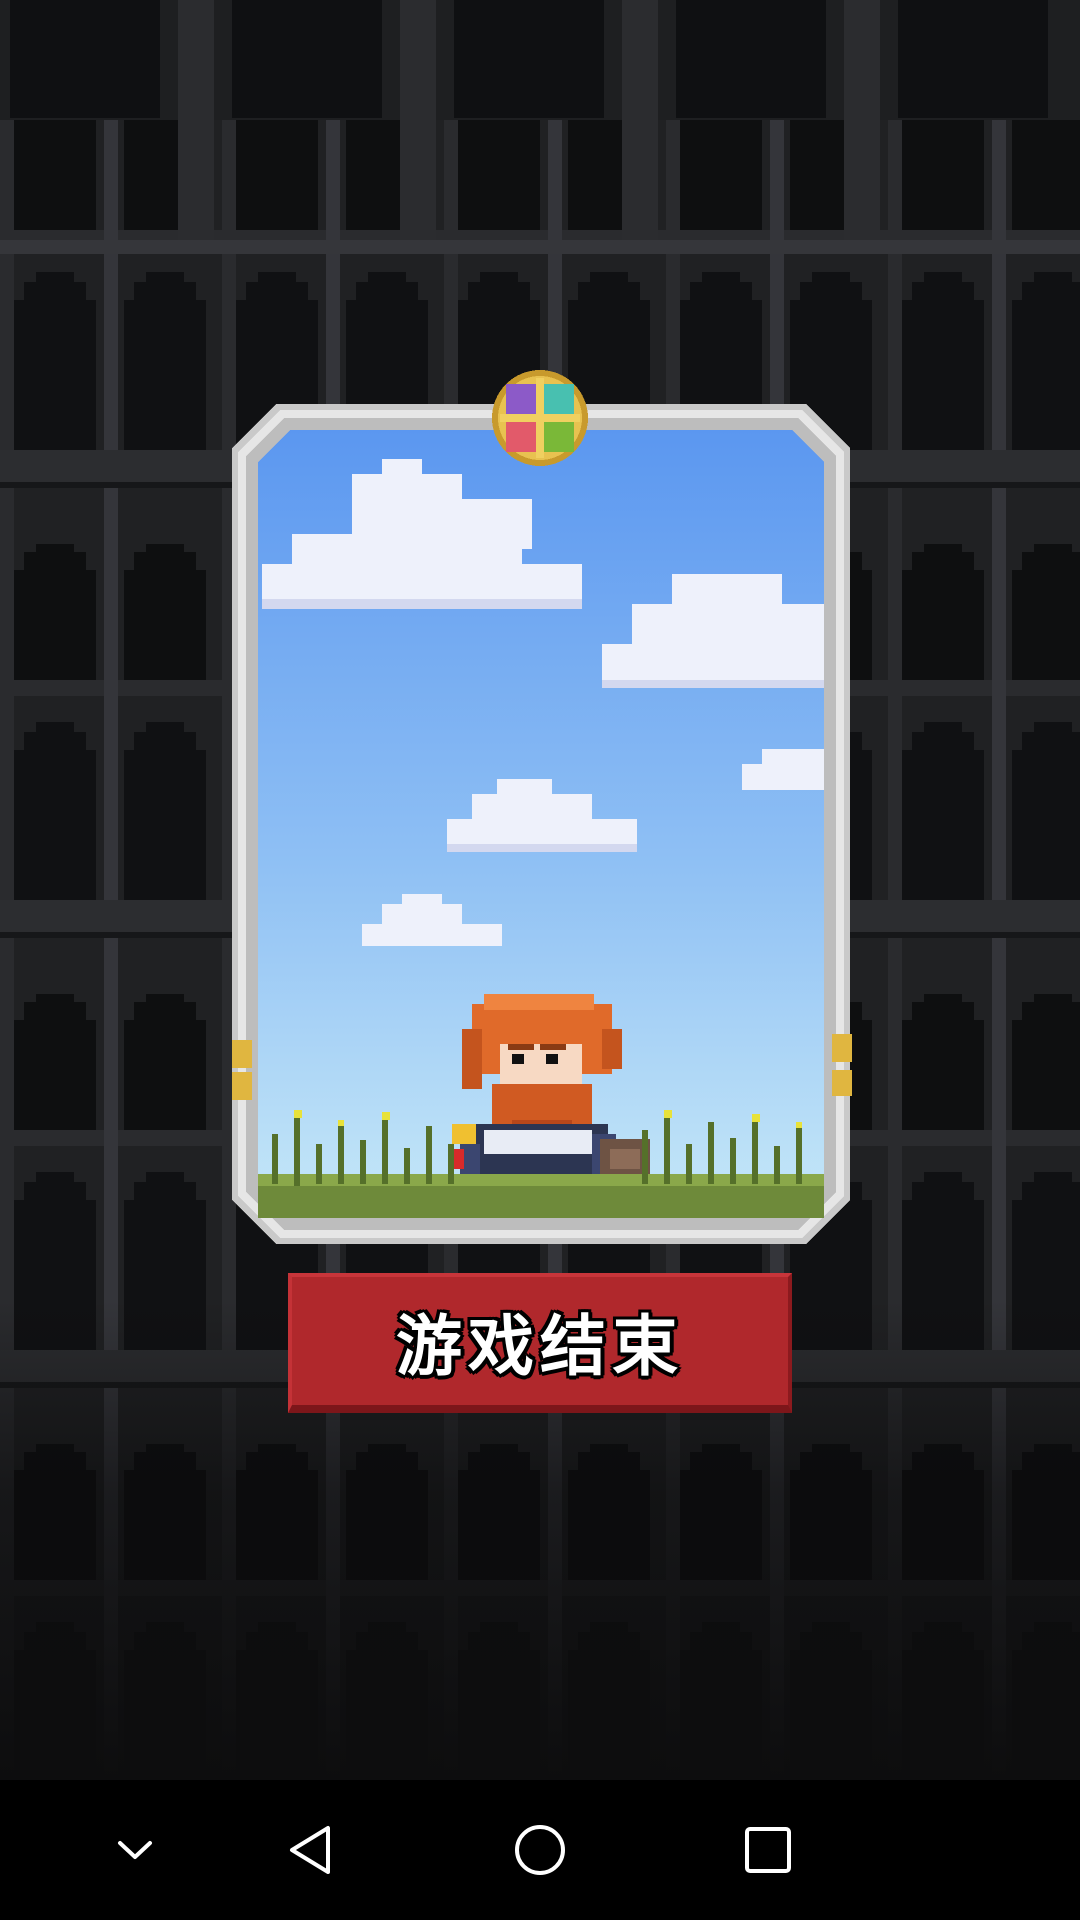 The width and height of the screenshot is (1080, 1920). I want to click on game-over-button: 游戏结束, so click(540, 1343).